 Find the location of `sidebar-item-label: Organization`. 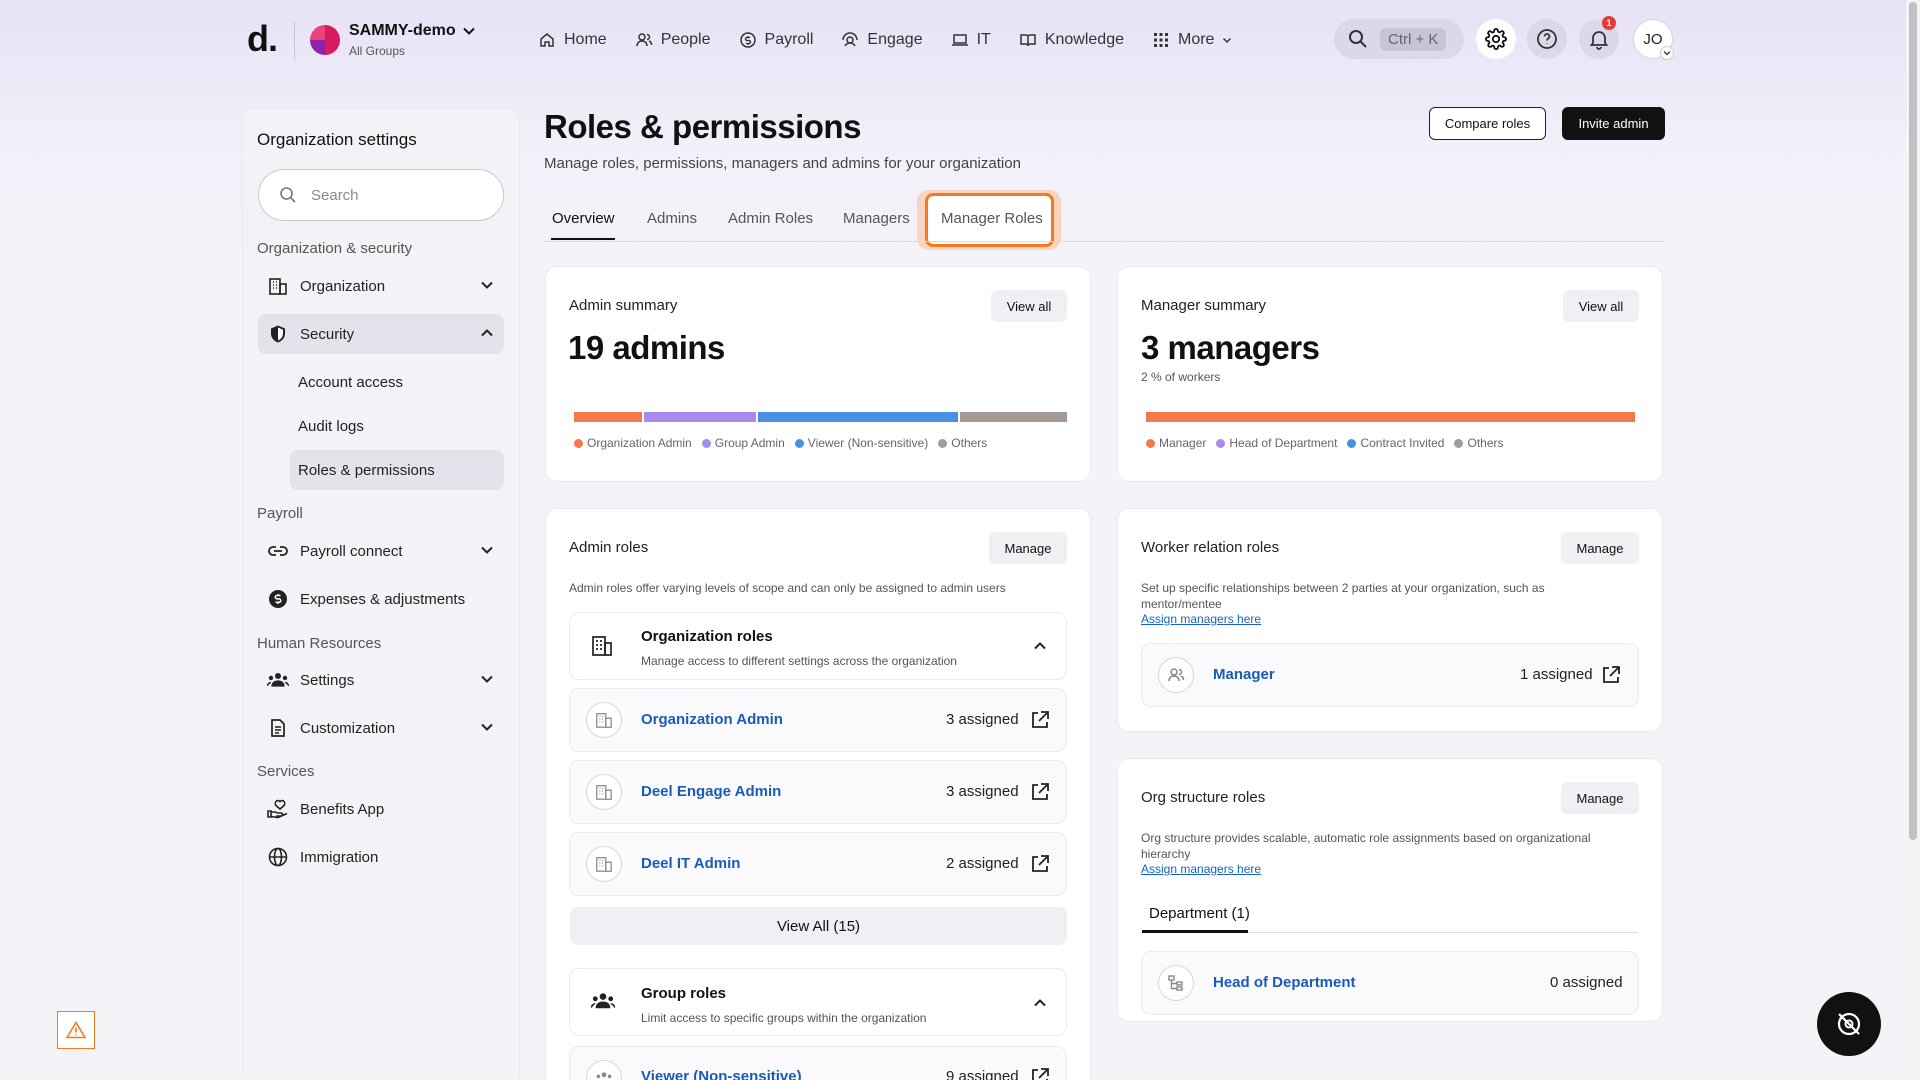

sidebar-item-label: Organization is located at coordinates (343, 286).